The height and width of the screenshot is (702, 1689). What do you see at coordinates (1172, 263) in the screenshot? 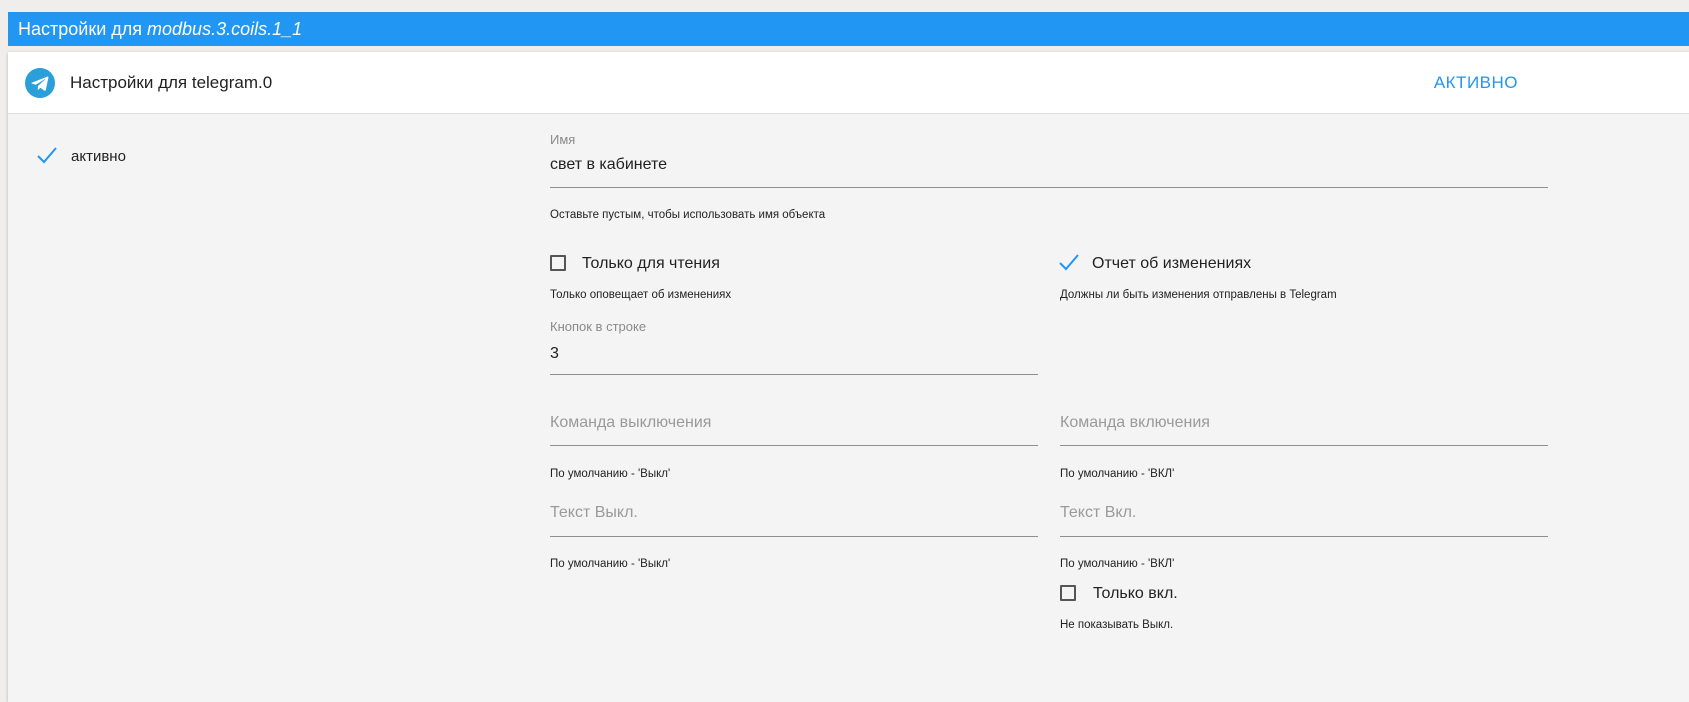
I see `report-changes-label: Отчет об изменениях` at bounding box center [1172, 263].